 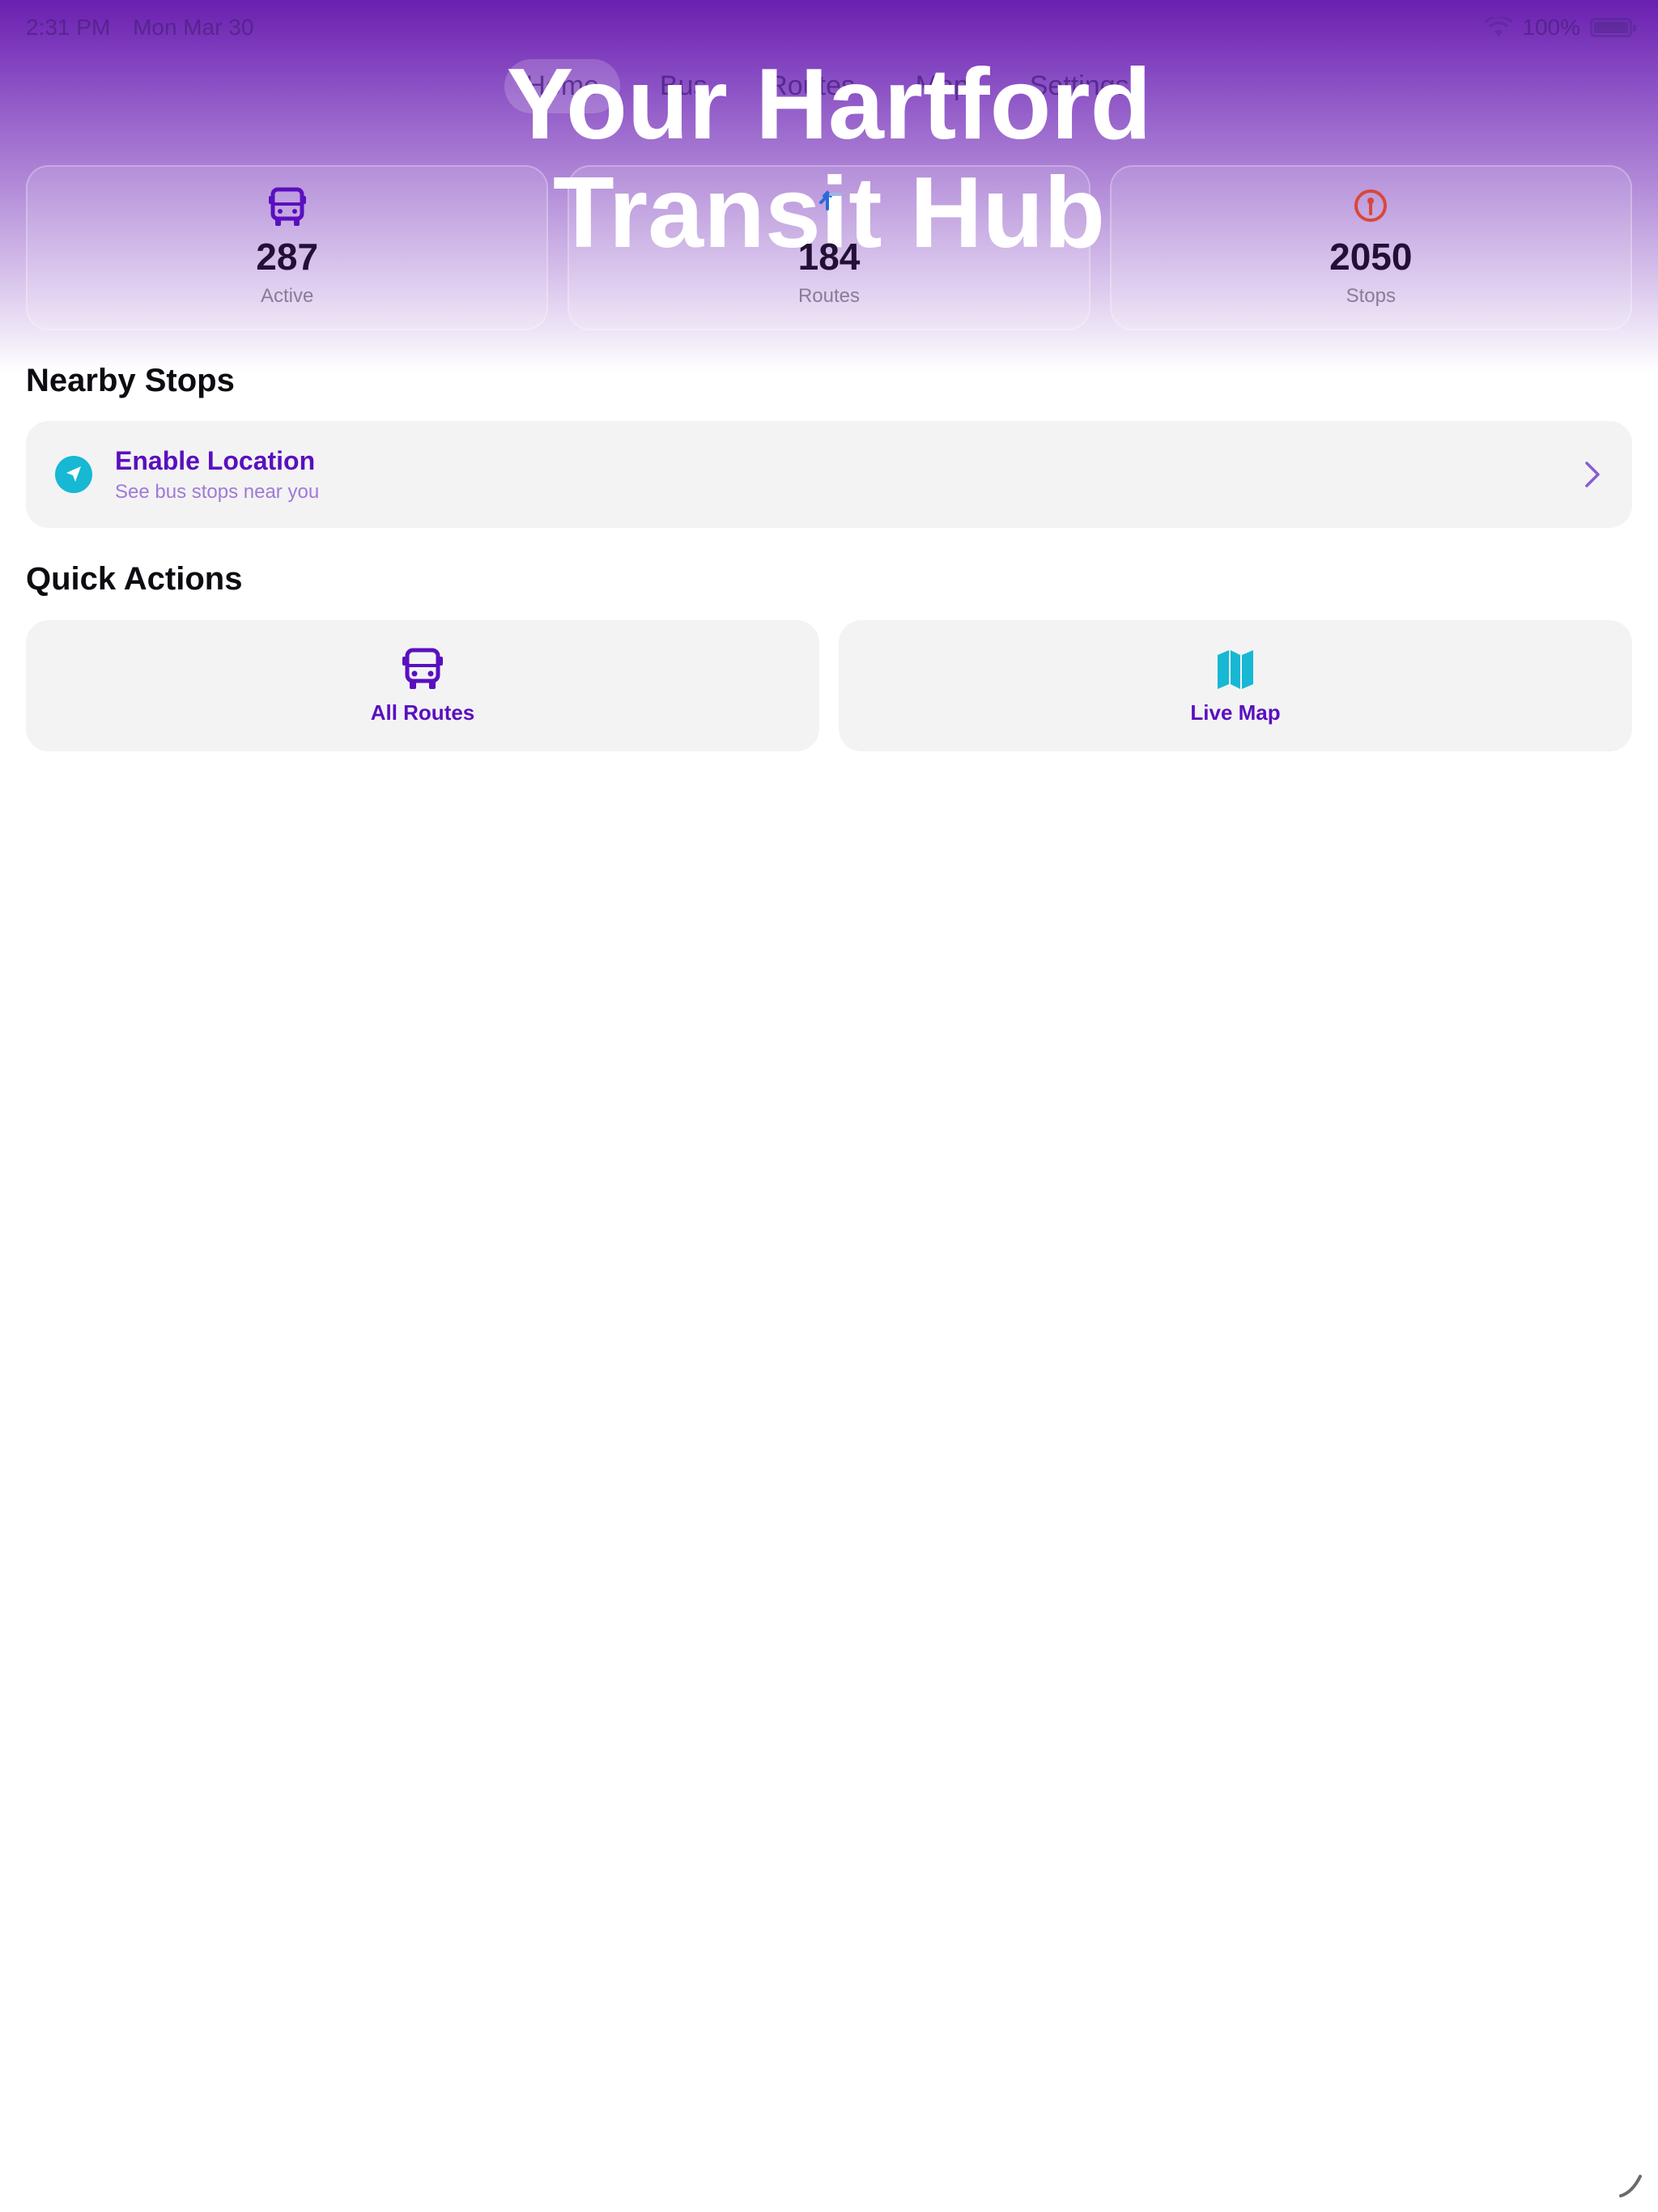 What do you see at coordinates (422, 712) in the screenshot?
I see `all-routes-label: All Routes` at bounding box center [422, 712].